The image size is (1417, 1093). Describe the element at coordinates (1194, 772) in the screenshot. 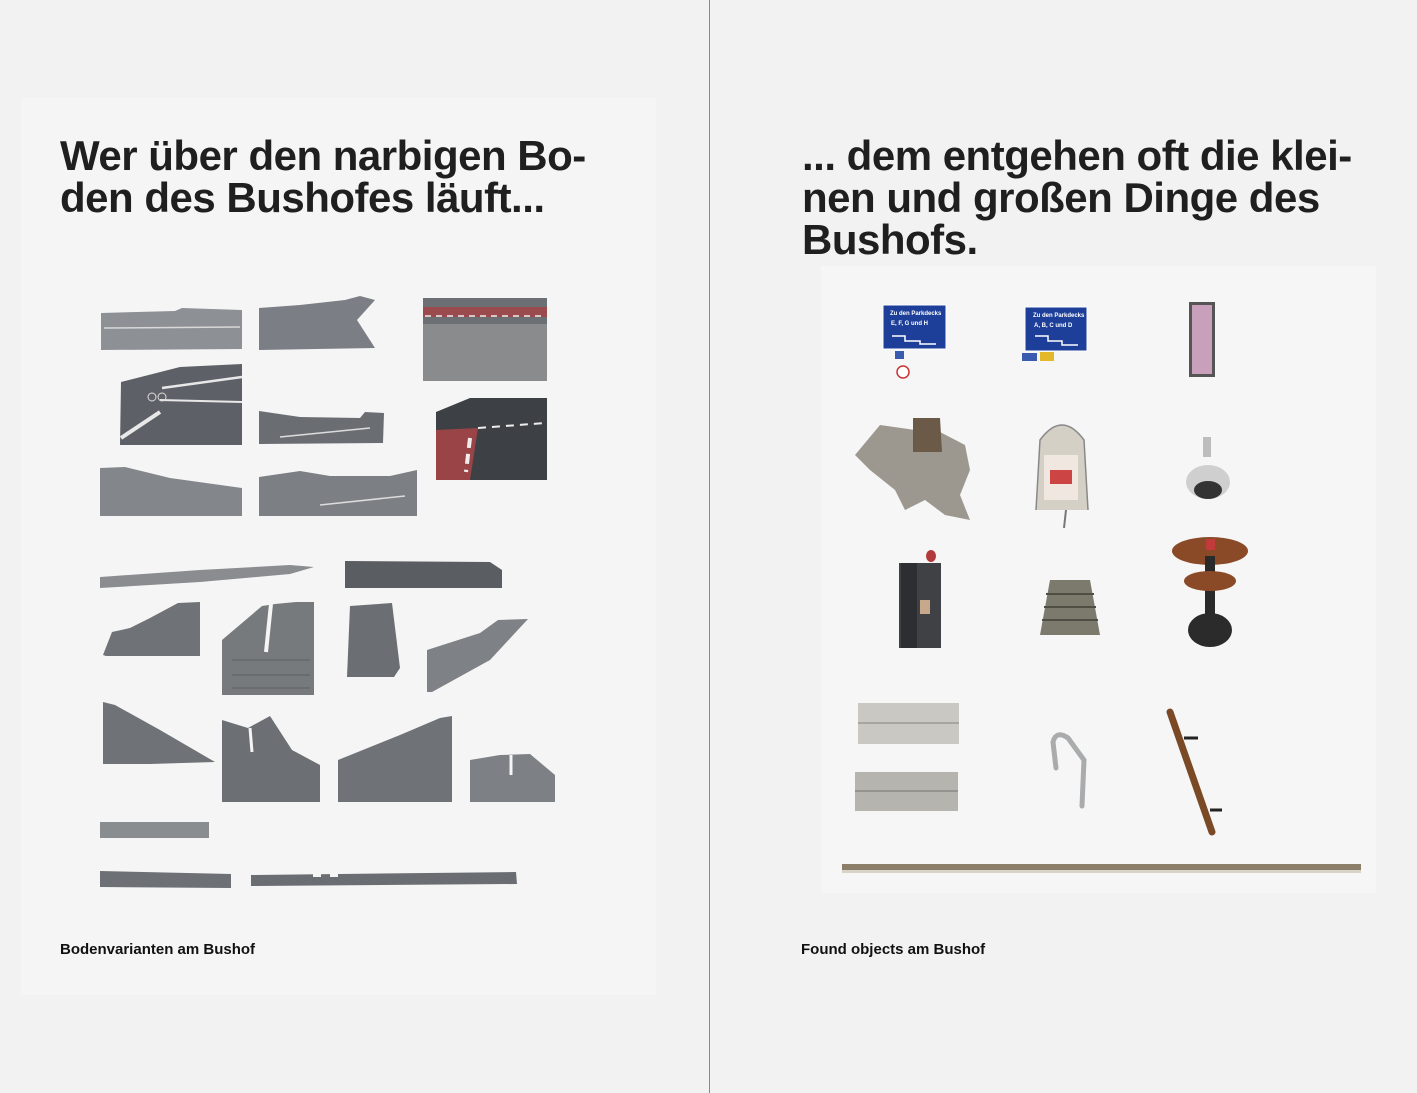

I see `wooden-handrail` at that location.